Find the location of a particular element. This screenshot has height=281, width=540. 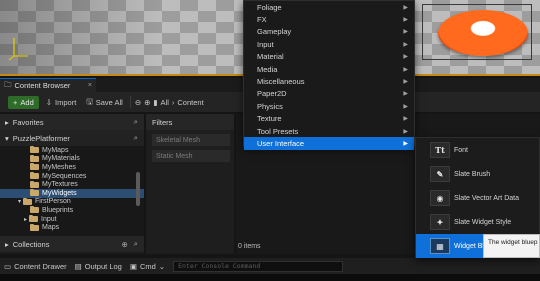

plus-icon: + is located at coordinates (15, 102).